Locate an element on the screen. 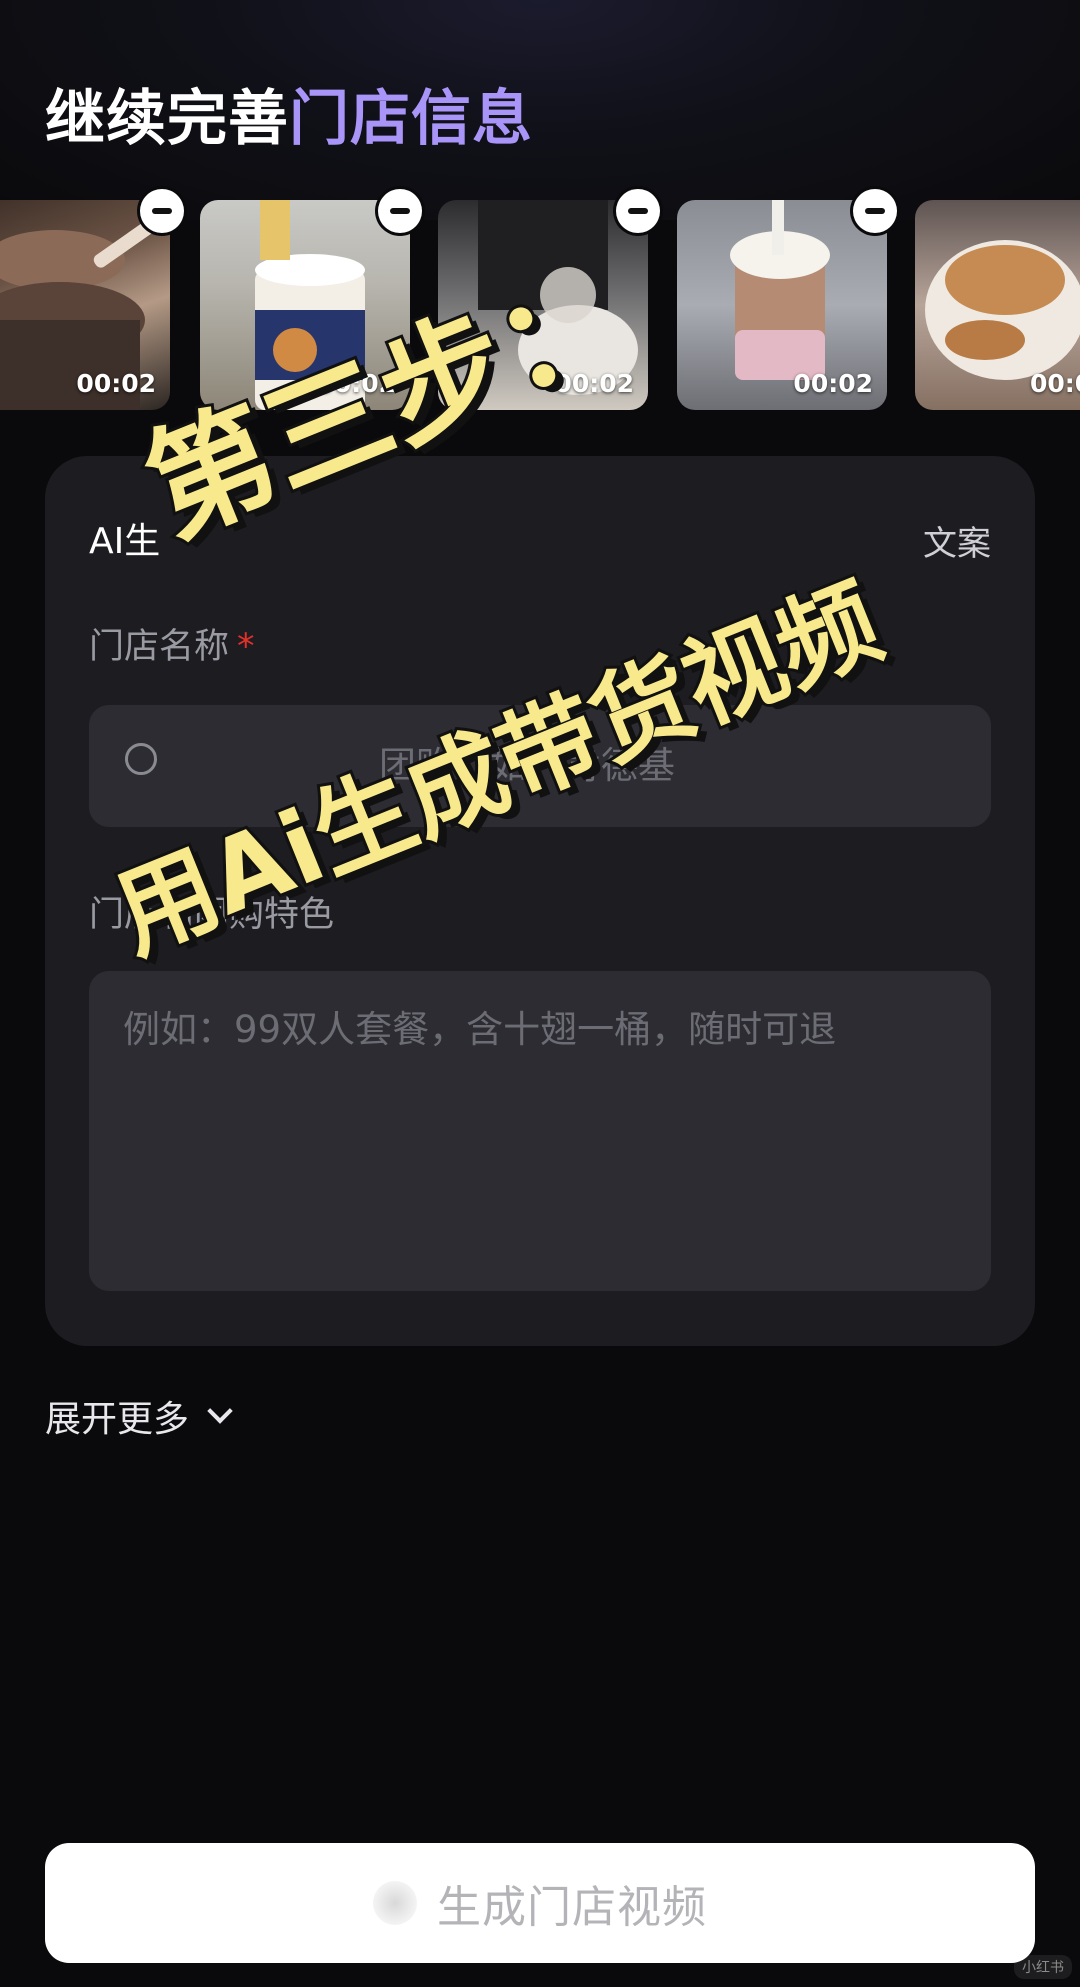 This screenshot has width=1080, height=1987. page-title: 继续完善门店信息 is located at coordinates (289, 113).